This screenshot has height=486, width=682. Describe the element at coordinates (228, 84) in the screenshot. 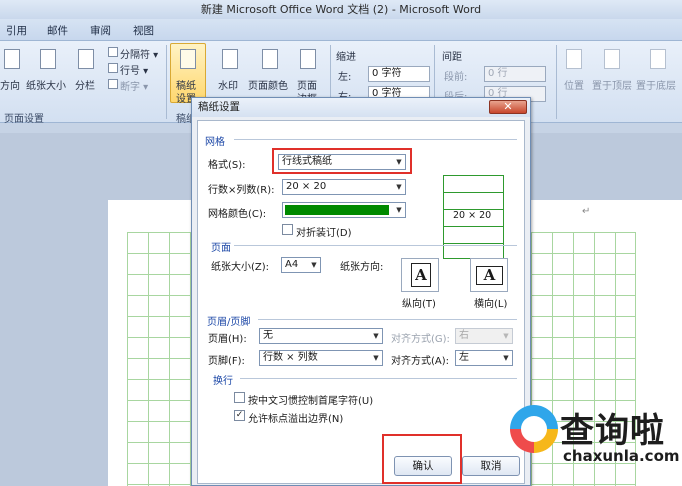

I see `watermark-button: 水印` at that location.